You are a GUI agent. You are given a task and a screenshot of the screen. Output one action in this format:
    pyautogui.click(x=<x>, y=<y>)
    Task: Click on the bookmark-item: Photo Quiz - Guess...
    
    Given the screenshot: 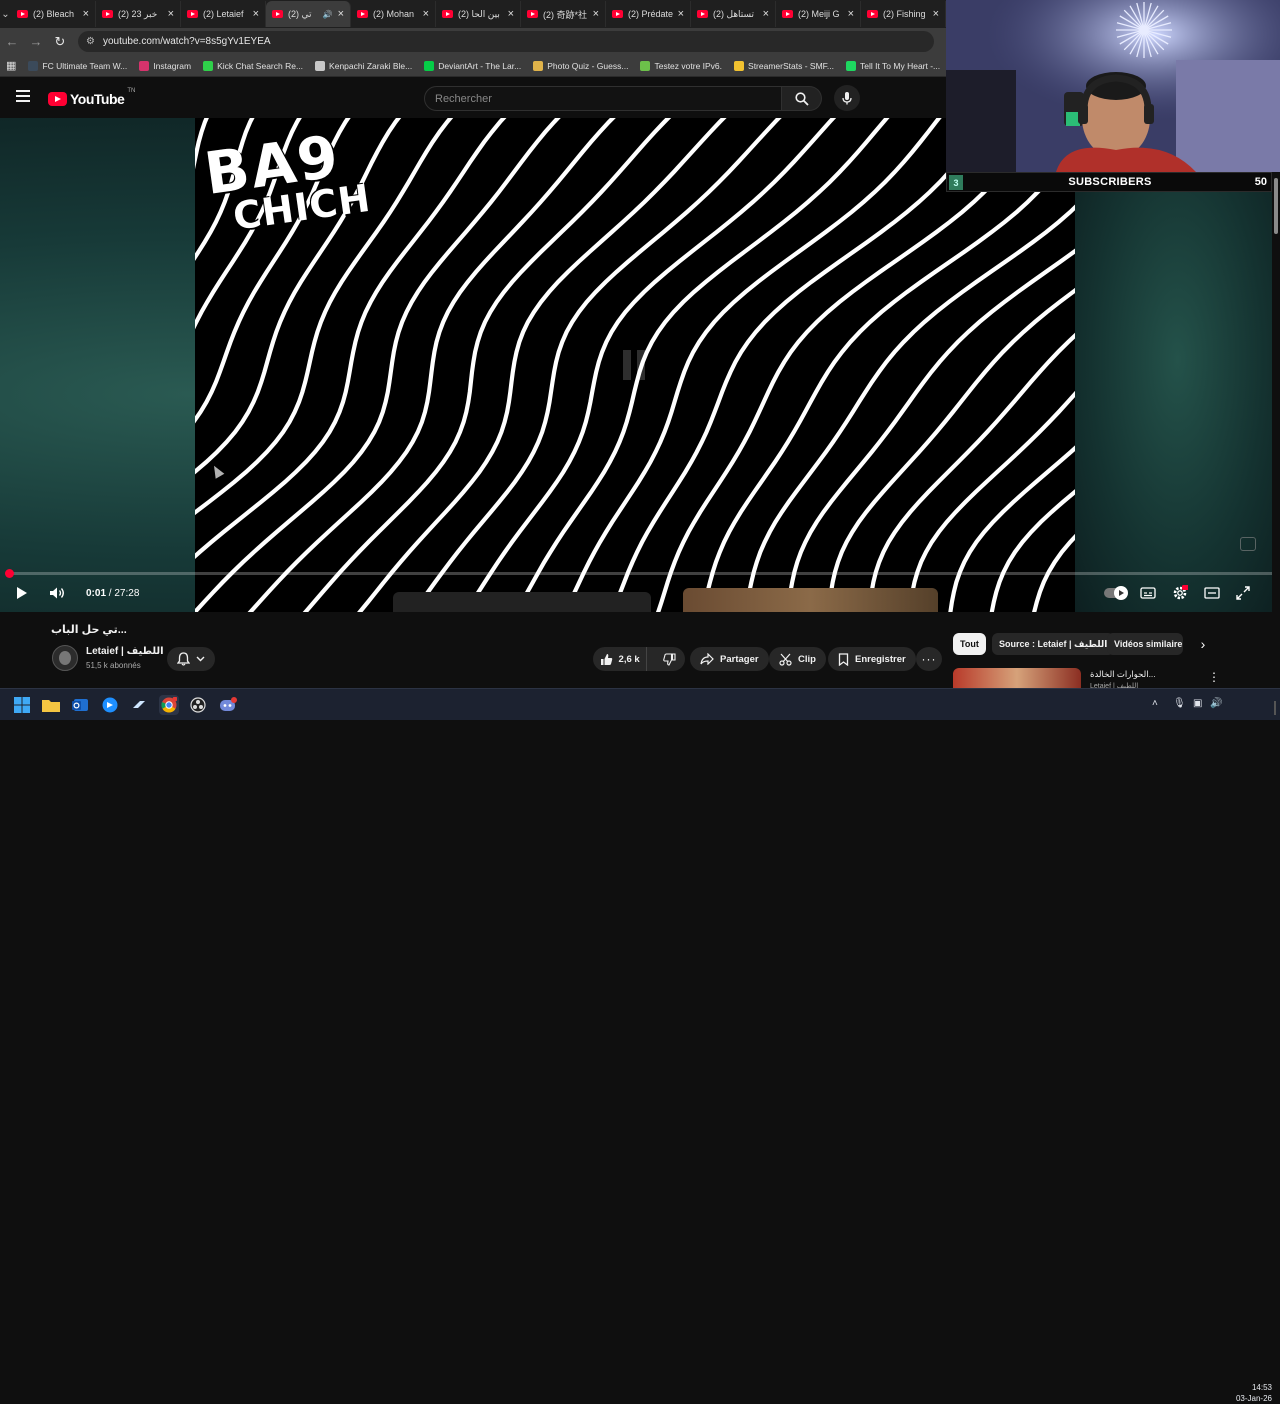 What is the action you would take?
    pyautogui.click(x=580, y=65)
    